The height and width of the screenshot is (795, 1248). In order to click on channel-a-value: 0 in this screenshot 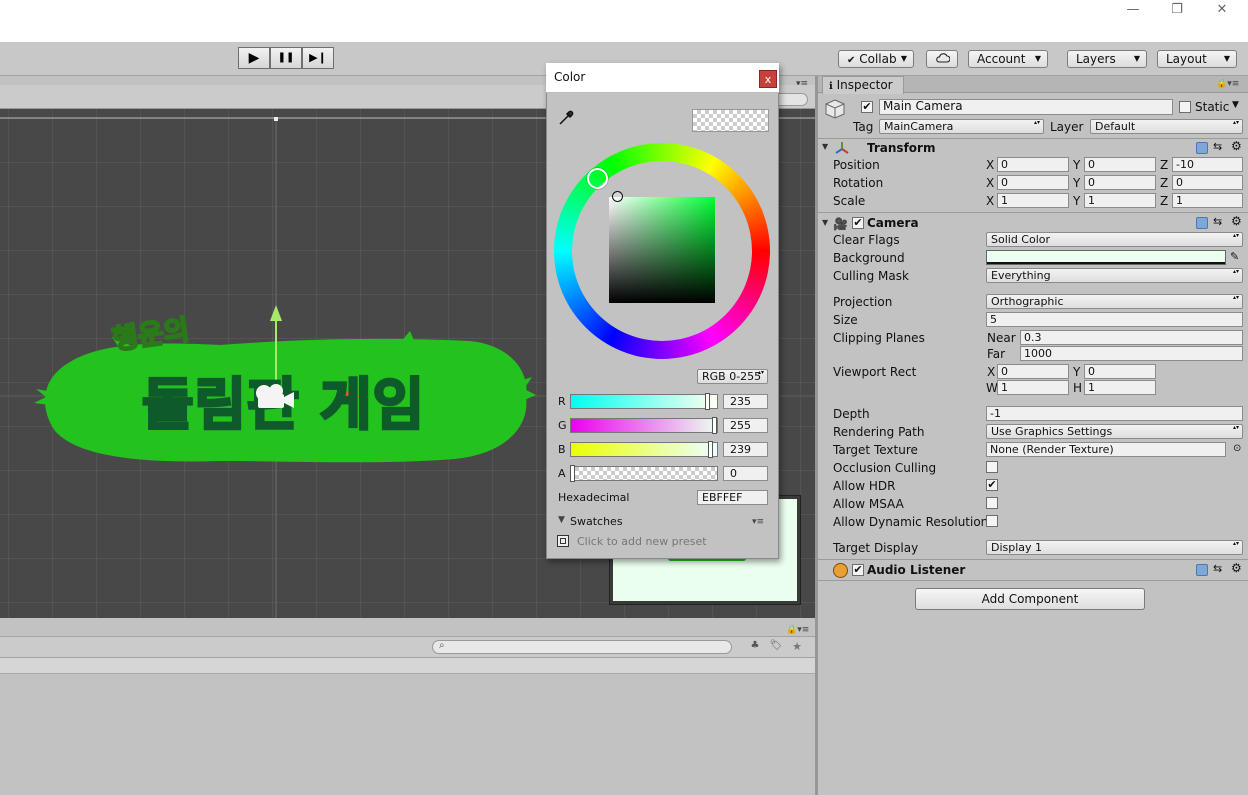, I will do `click(745, 473)`.